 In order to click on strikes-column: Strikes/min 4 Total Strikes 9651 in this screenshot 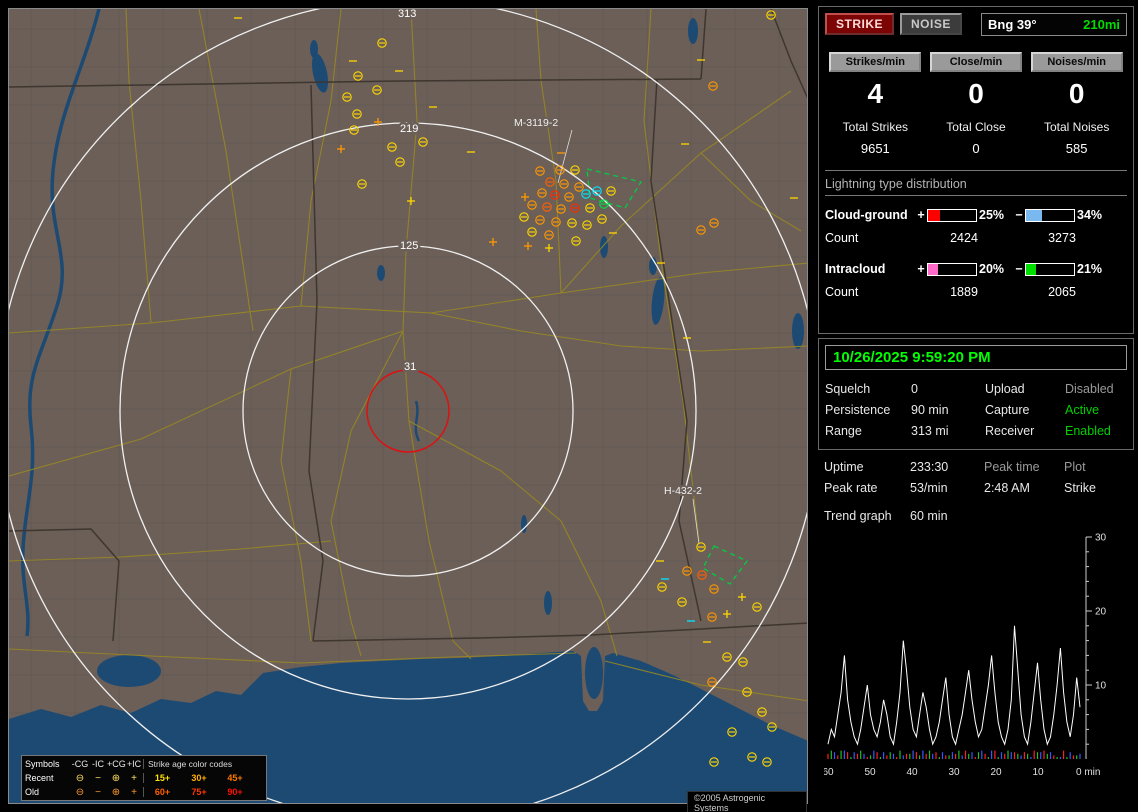, I will do `click(875, 104)`.